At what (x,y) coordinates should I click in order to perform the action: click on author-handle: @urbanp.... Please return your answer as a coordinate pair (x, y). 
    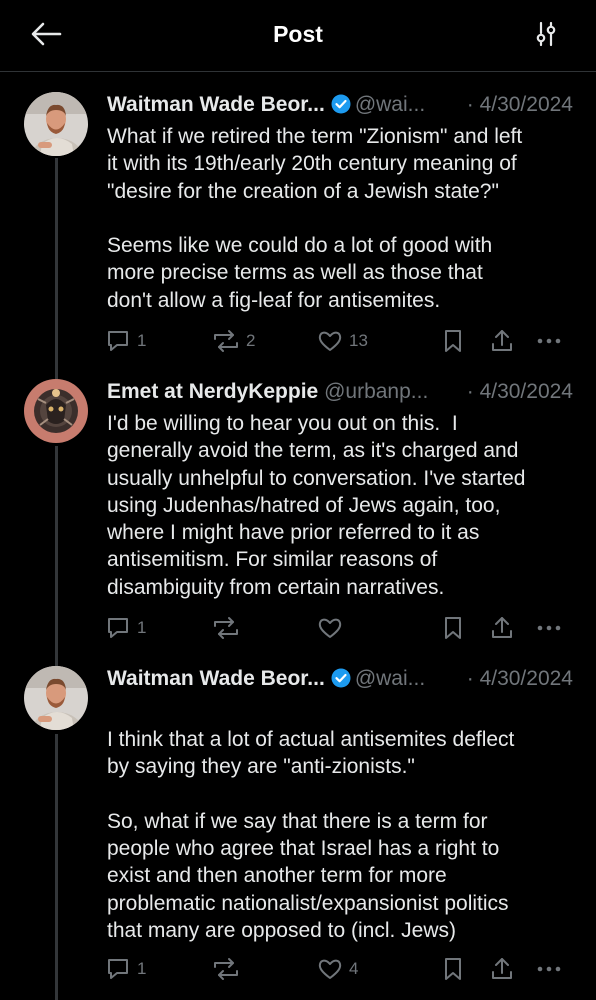
    Looking at the image, I should click on (376, 391).